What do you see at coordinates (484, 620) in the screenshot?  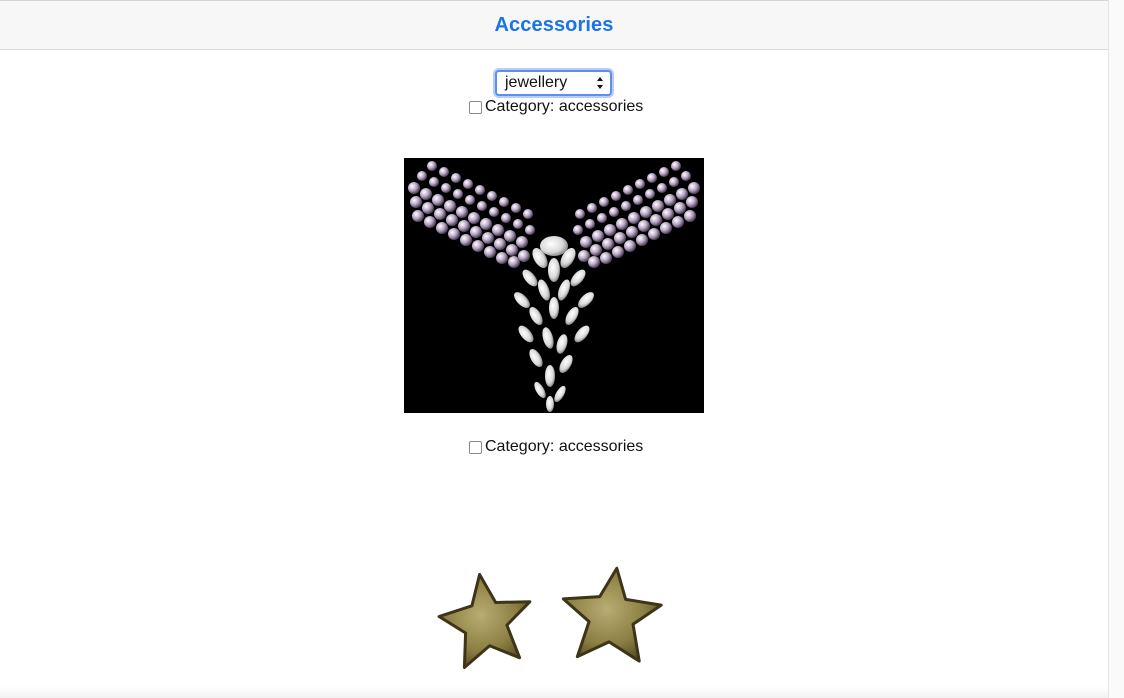 I see `star-earring-left` at bounding box center [484, 620].